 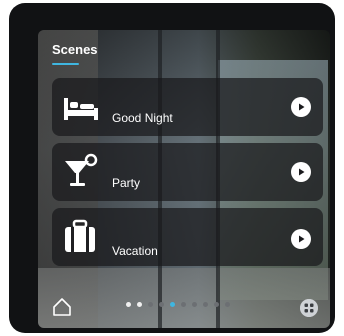 What do you see at coordinates (81, 169) in the screenshot?
I see `cocktail-icon` at bounding box center [81, 169].